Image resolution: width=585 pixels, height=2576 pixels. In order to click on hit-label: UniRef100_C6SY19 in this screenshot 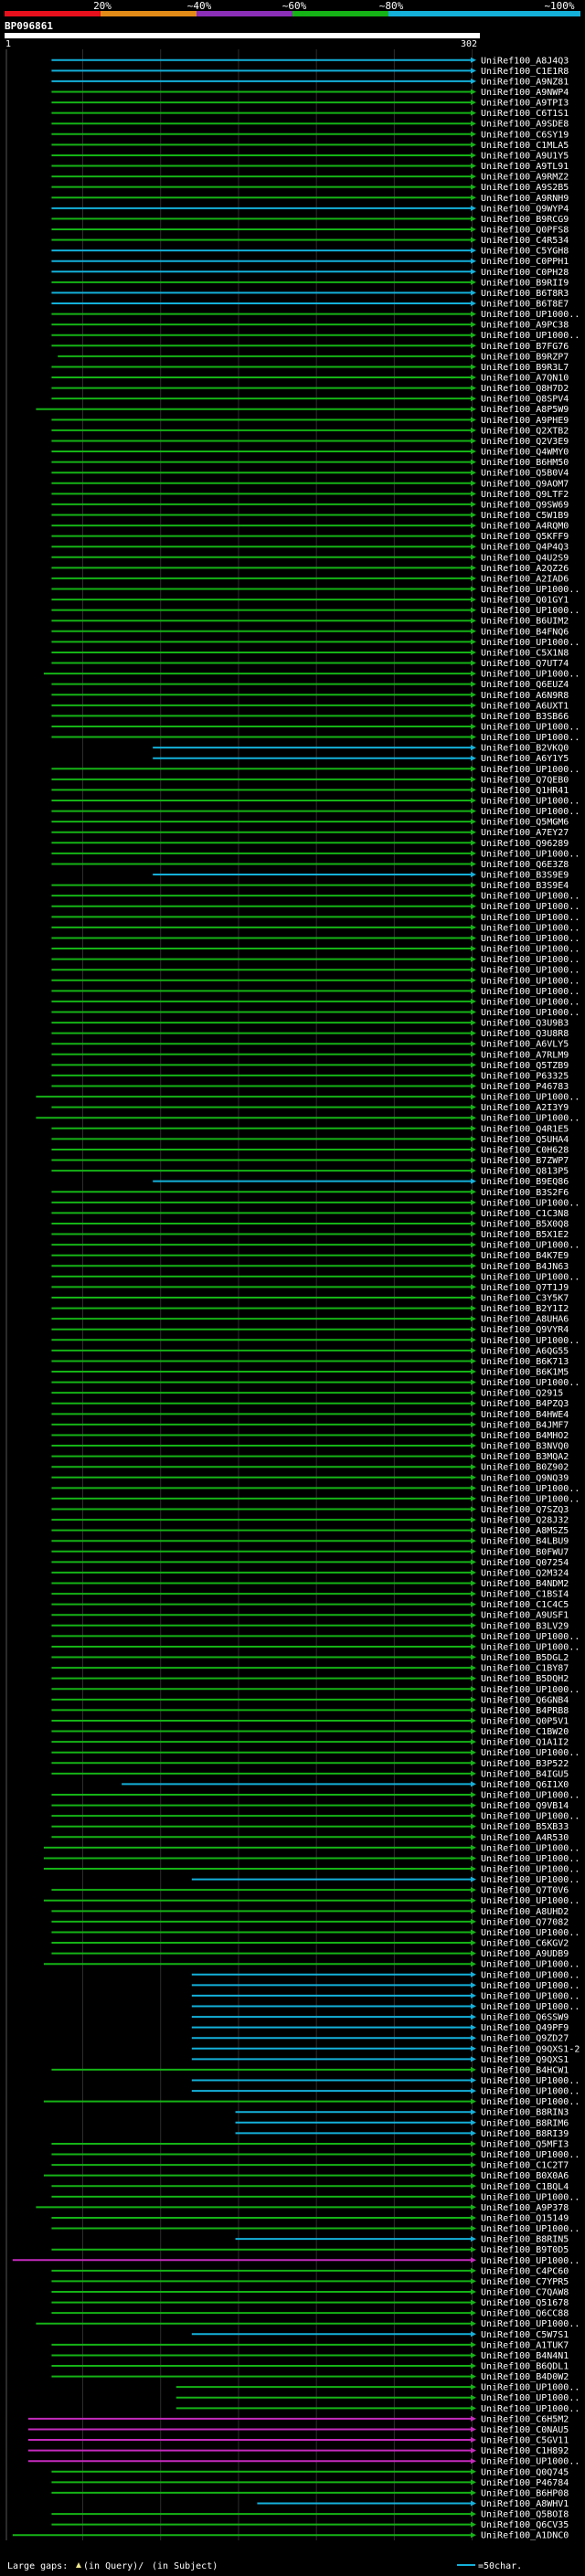, I will do `click(525, 135)`.